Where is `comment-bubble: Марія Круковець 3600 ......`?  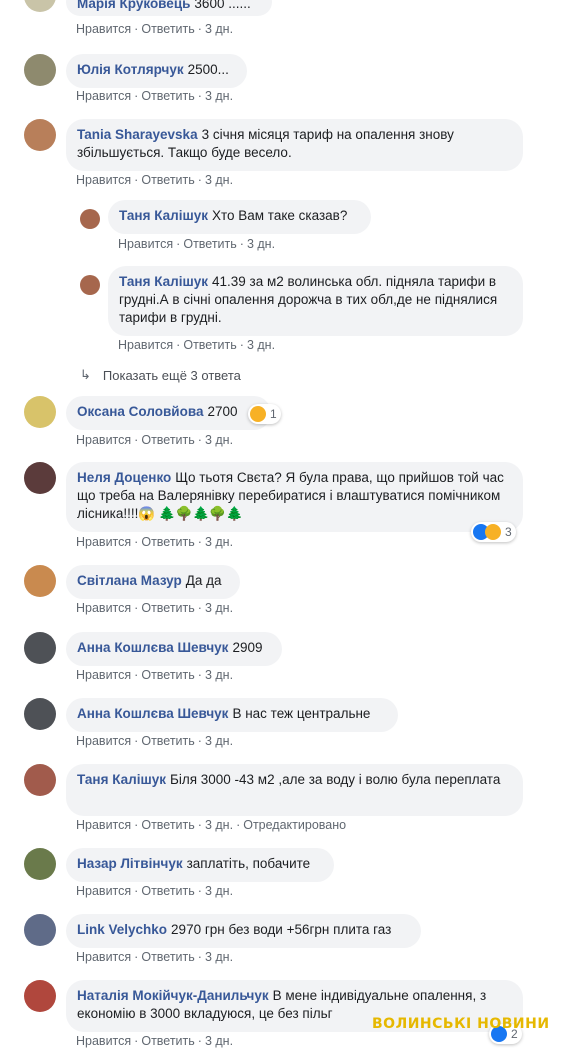 comment-bubble: Марія Круковець 3600 ...... is located at coordinates (169, 8).